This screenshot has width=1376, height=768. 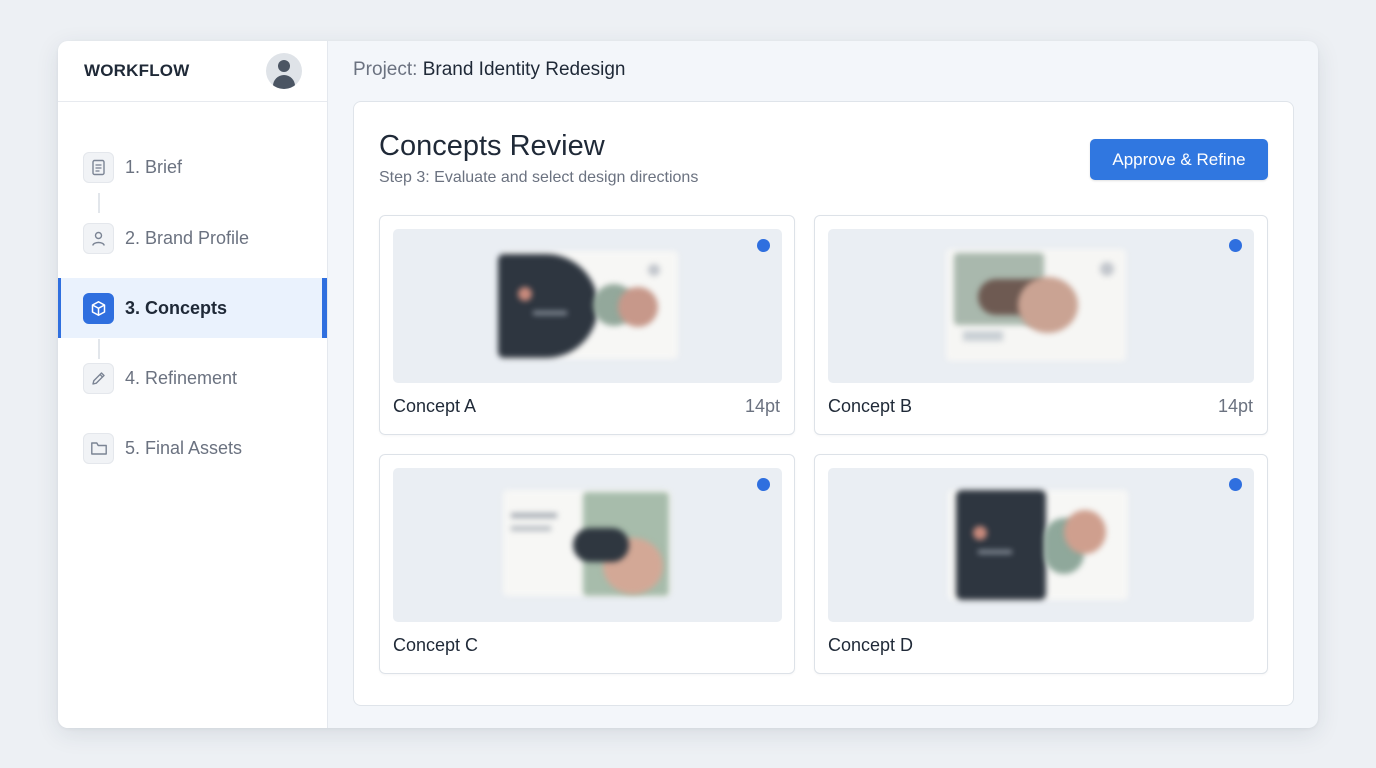 What do you see at coordinates (284, 66) in the screenshot?
I see `avatar-head` at bounding box center [284, 66].